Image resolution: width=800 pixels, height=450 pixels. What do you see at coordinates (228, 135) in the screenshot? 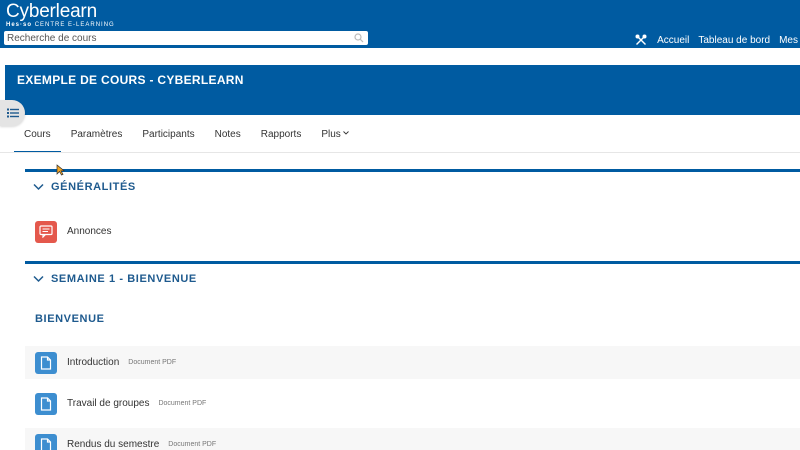
I see `tab-notes: Notes` at bounding box center [228, 135].